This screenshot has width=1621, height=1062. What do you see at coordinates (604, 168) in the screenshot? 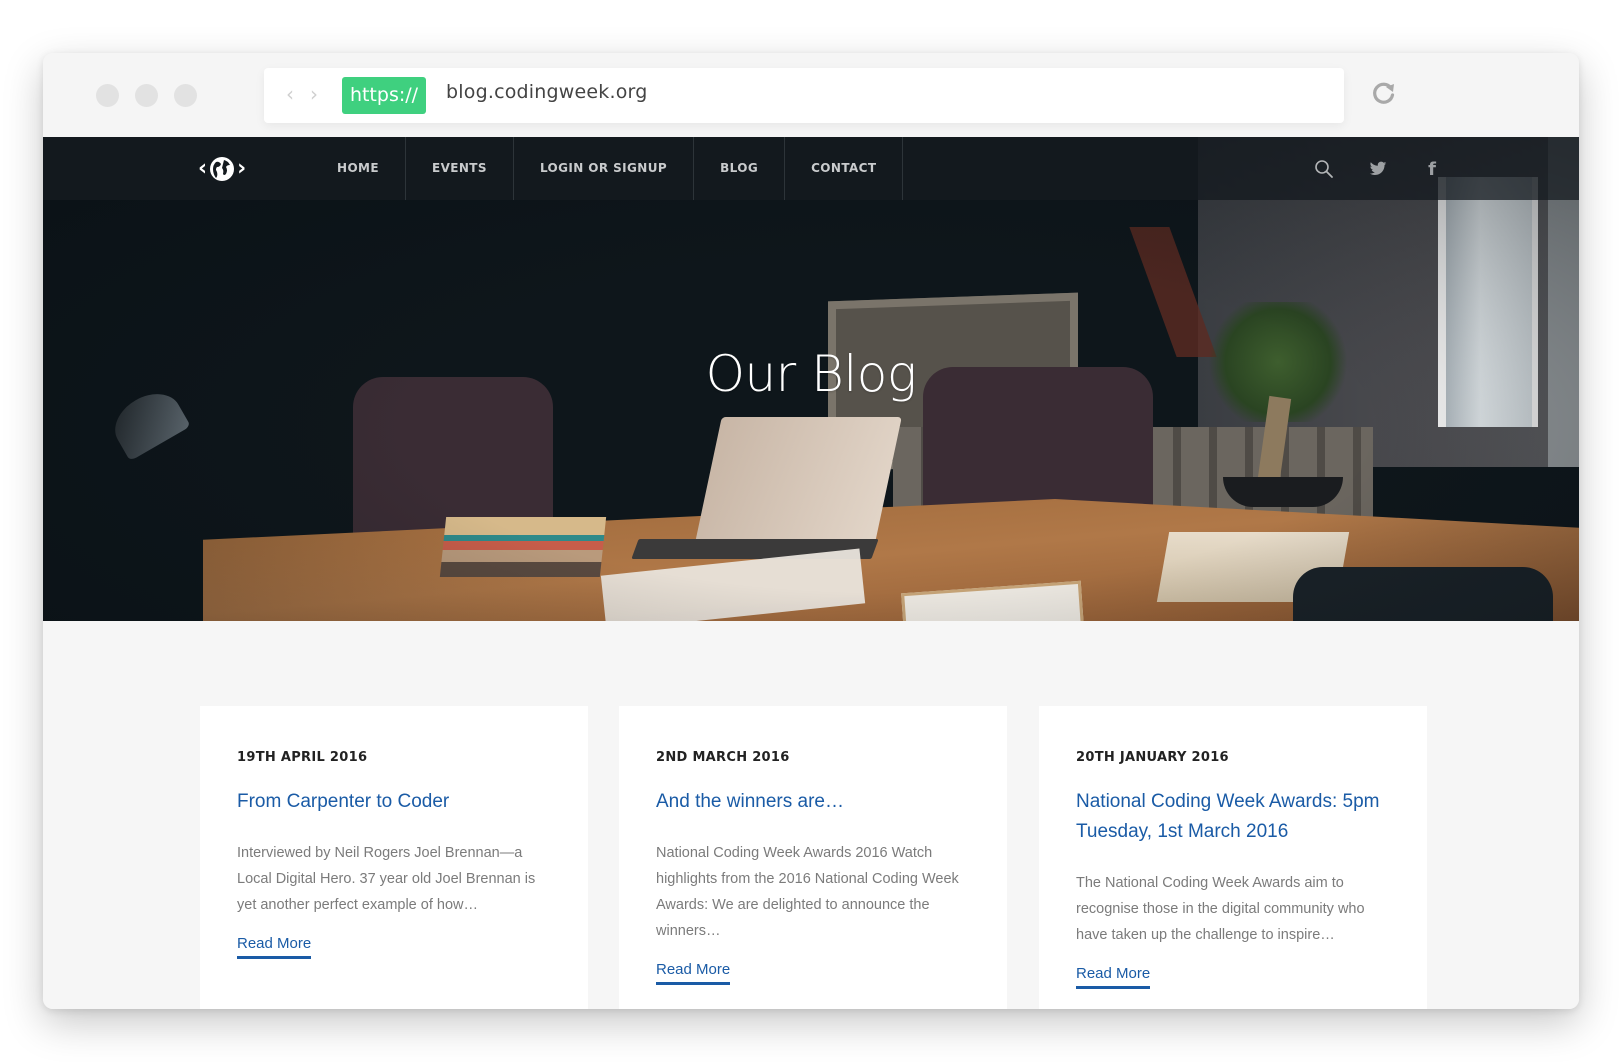
I see `nav-login-signup: LOGIN OR SIGNUP` at bounding box center [604, 168].